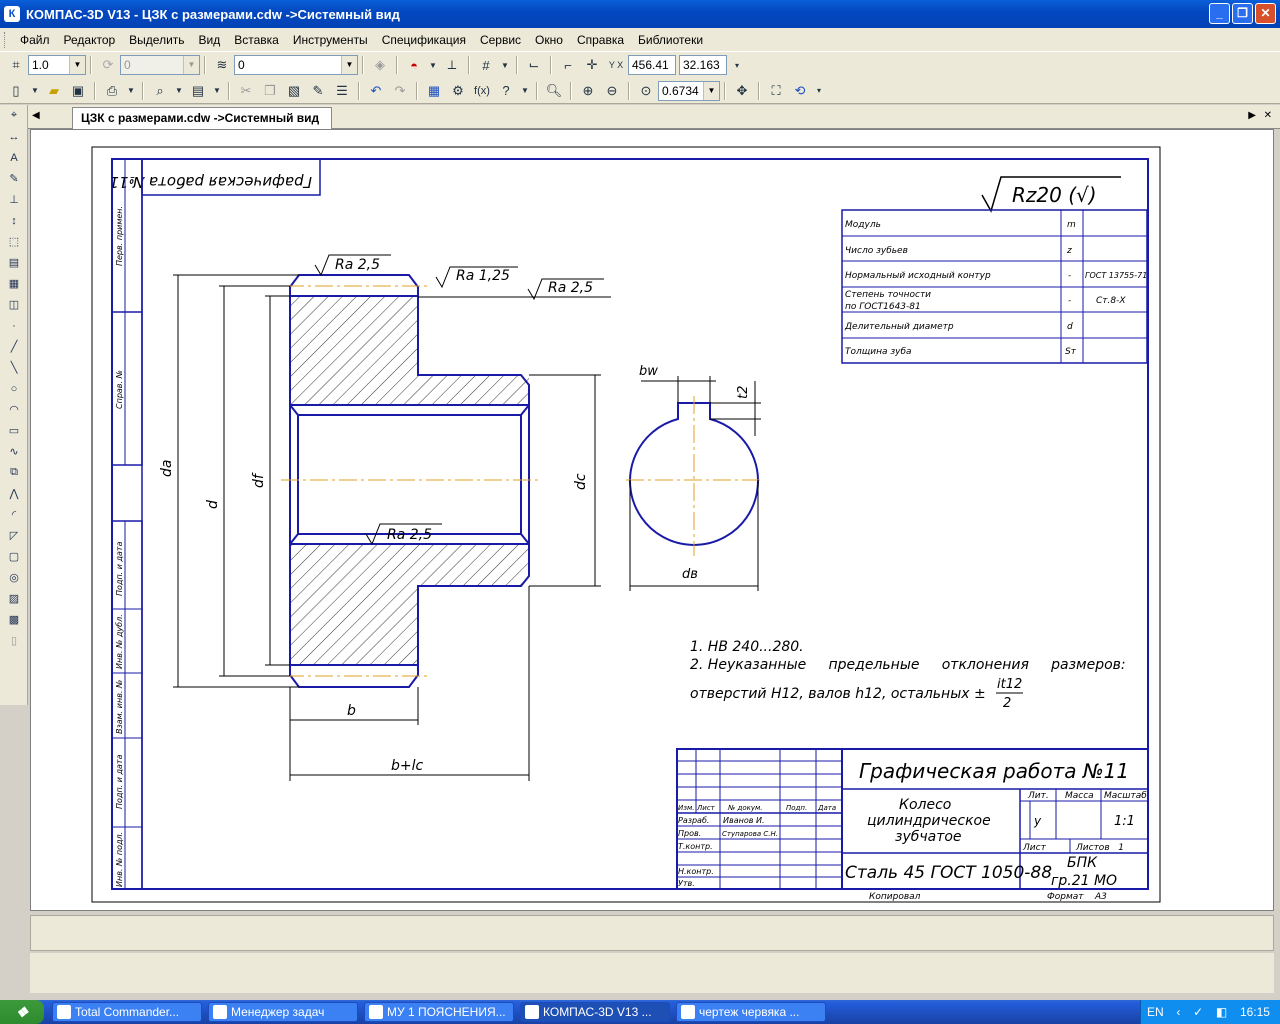  Describe the element at coordinates (14, 136) in the screenshot. I see `dimensions-tool-icon: ↔` at that location.